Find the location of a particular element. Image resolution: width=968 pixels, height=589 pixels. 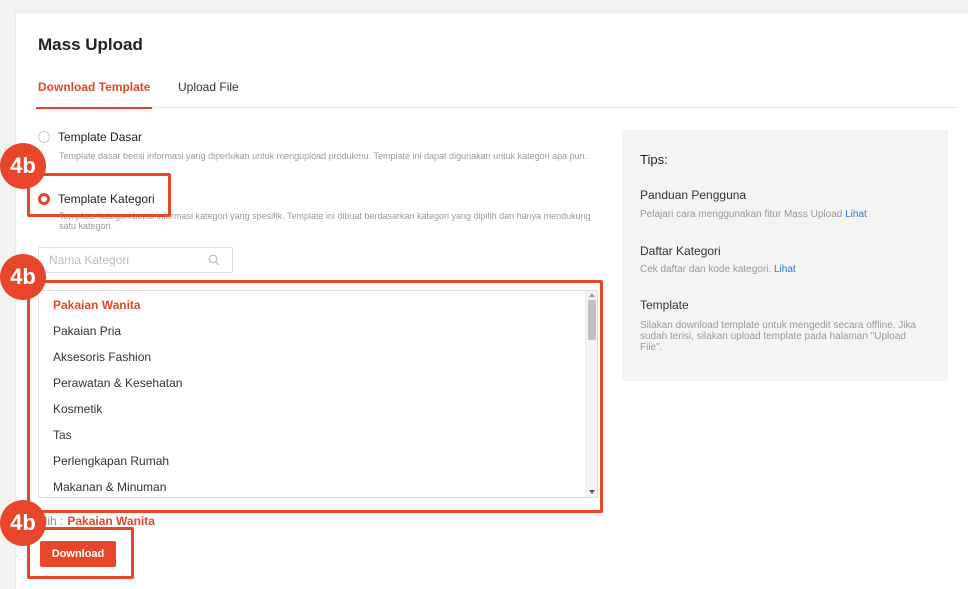

category-search is located at coordinates (135, 260).